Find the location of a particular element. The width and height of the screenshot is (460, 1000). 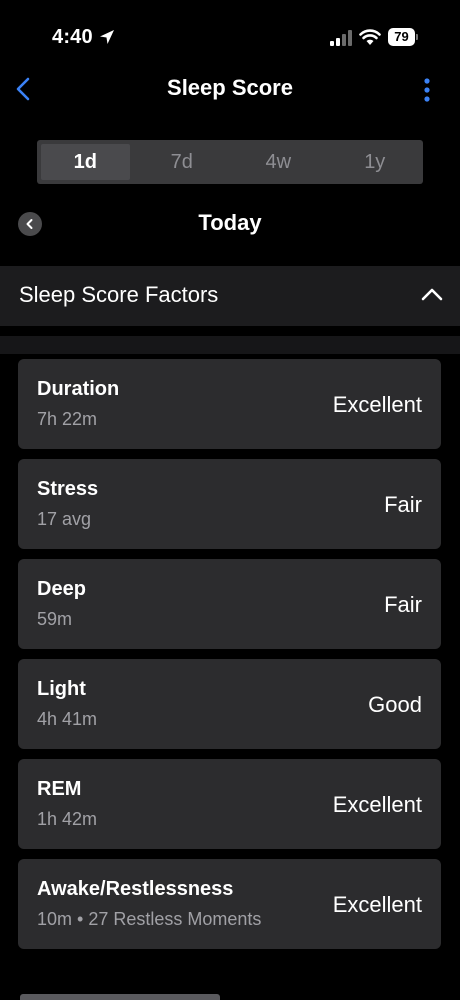

factor-detail: 7h 22m is located at coordinates (67, 419).